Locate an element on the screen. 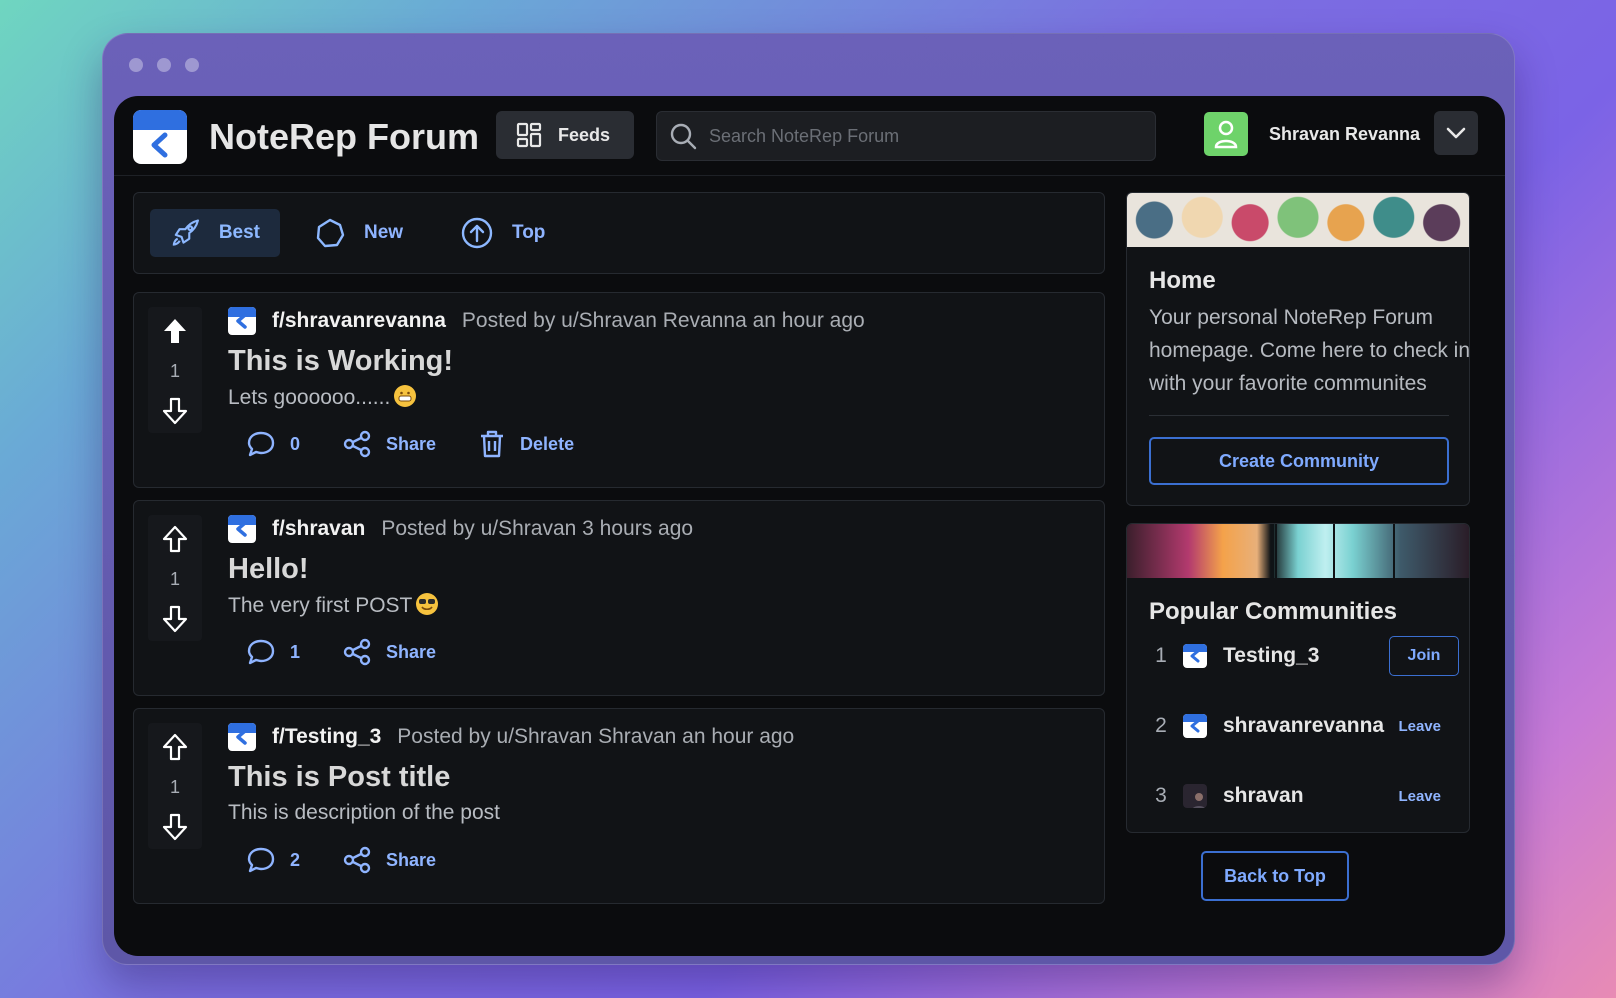 This screenshot has width=1616, height=998. sort-best-label: Best is located at coordinates (239, 232).